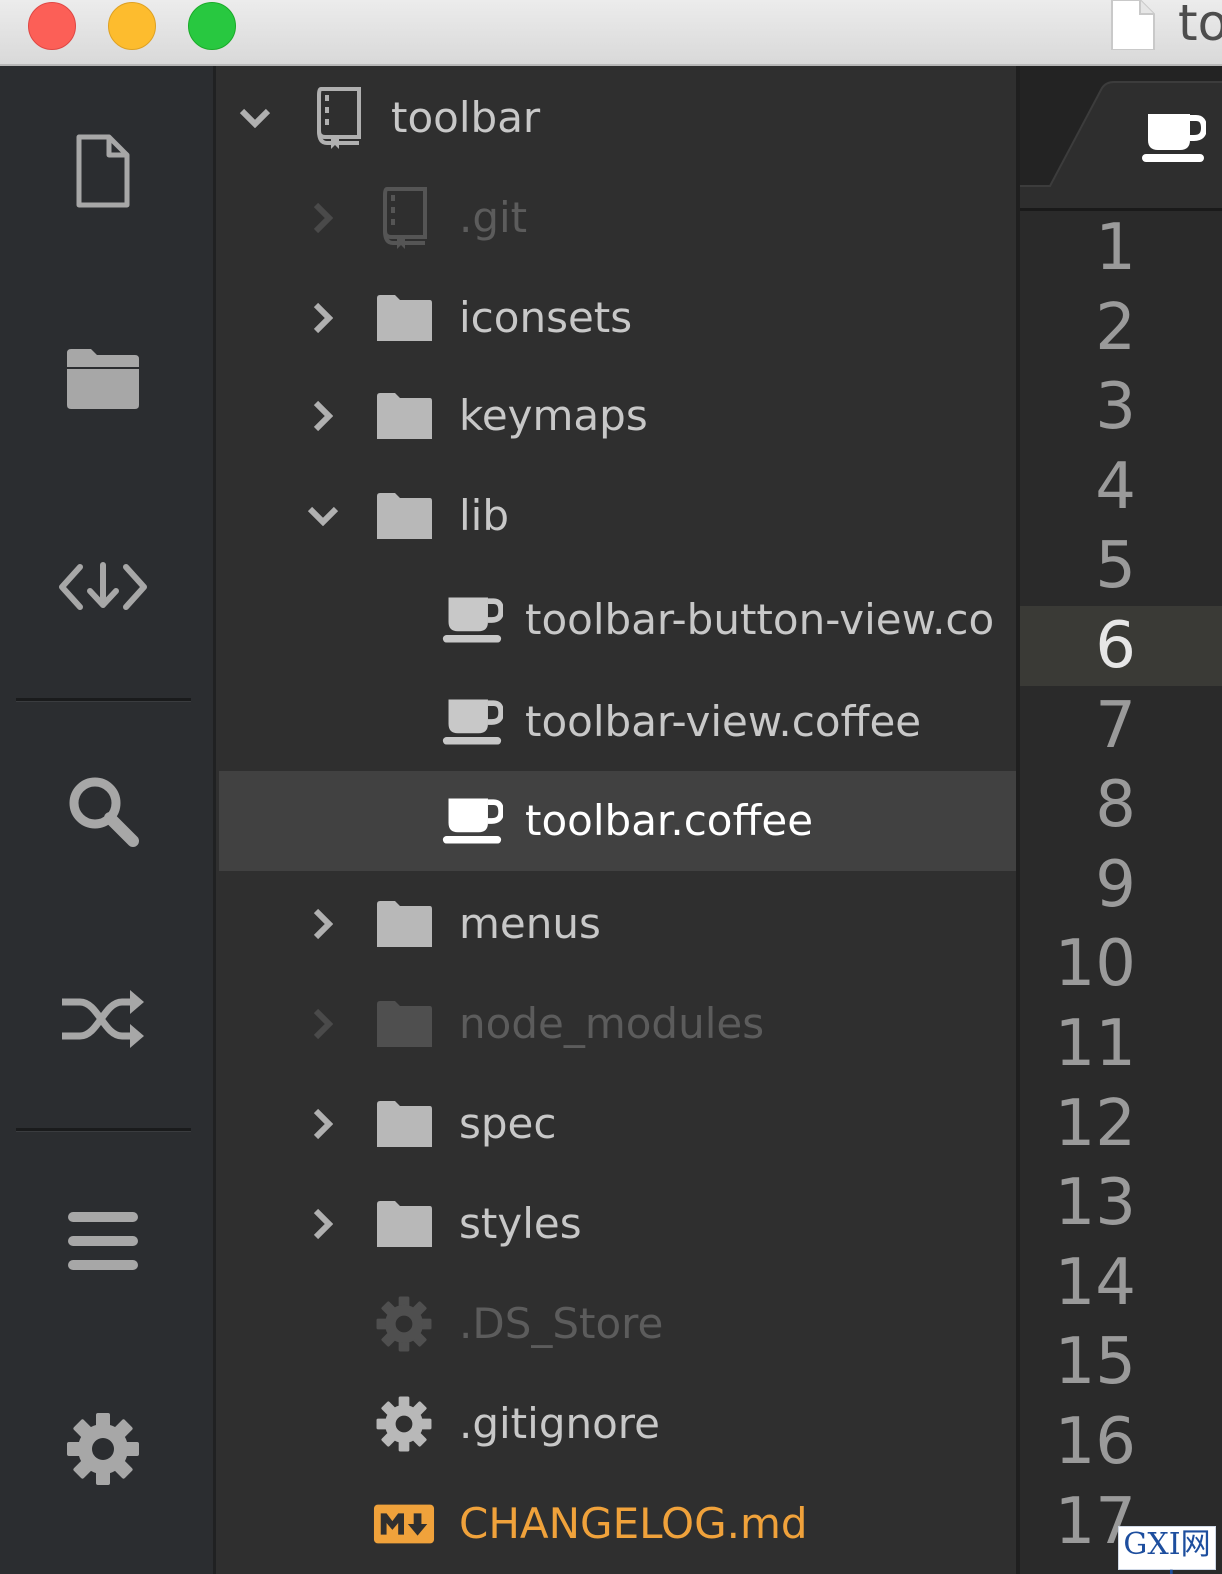  What do you see at coordinates (212, 26) in the screenshot?
I see `maximize-window-button` at bounding box center [212, 26].